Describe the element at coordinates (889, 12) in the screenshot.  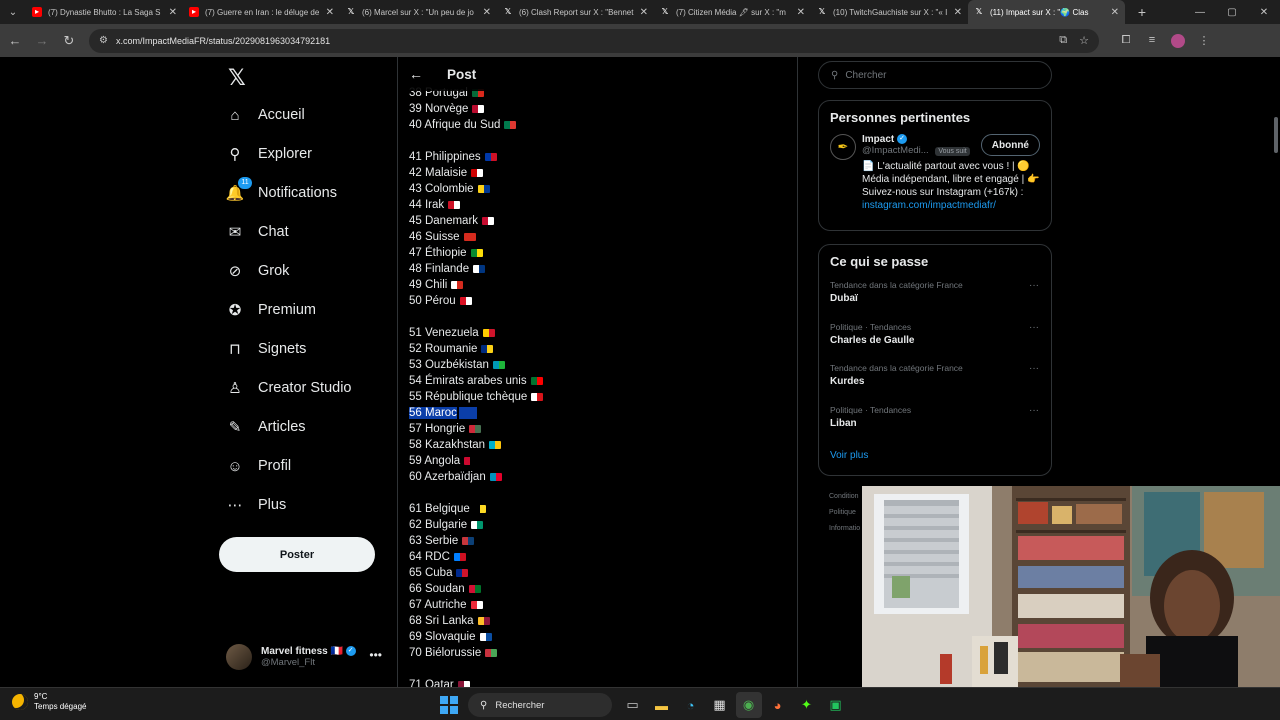
I see `browser-tab: 𝕏 (10) TwitchGauchiste sur X : "« I ✕` at that location.